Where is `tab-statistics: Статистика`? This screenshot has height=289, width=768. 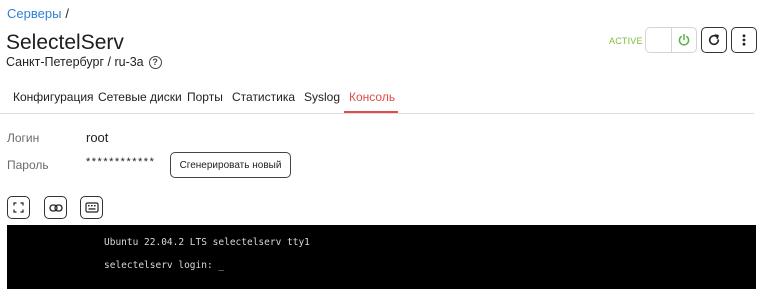
tab-statistics: Статистика is located at coordinates (263, 97).